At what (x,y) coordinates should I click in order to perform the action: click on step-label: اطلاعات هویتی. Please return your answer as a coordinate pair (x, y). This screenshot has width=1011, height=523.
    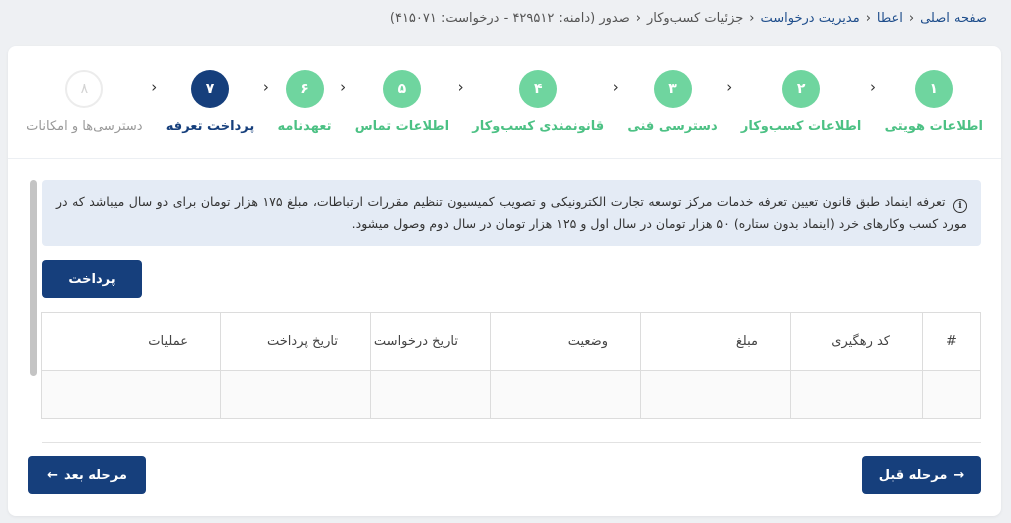
    Looking at the image, I should click on (933, 126).